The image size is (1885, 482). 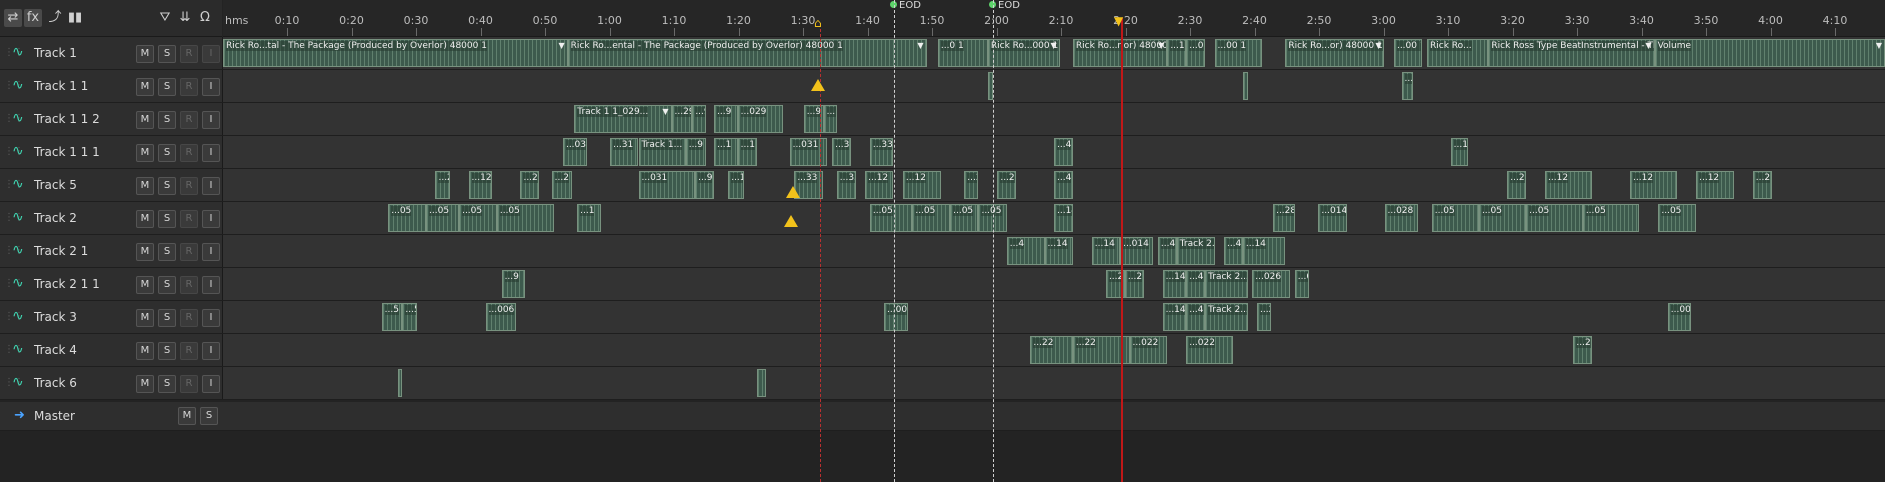 What do you see at coordinates (392, 317) in the screenshot?
I see `audio-clip: ...5` at bounding box center [392, 317].